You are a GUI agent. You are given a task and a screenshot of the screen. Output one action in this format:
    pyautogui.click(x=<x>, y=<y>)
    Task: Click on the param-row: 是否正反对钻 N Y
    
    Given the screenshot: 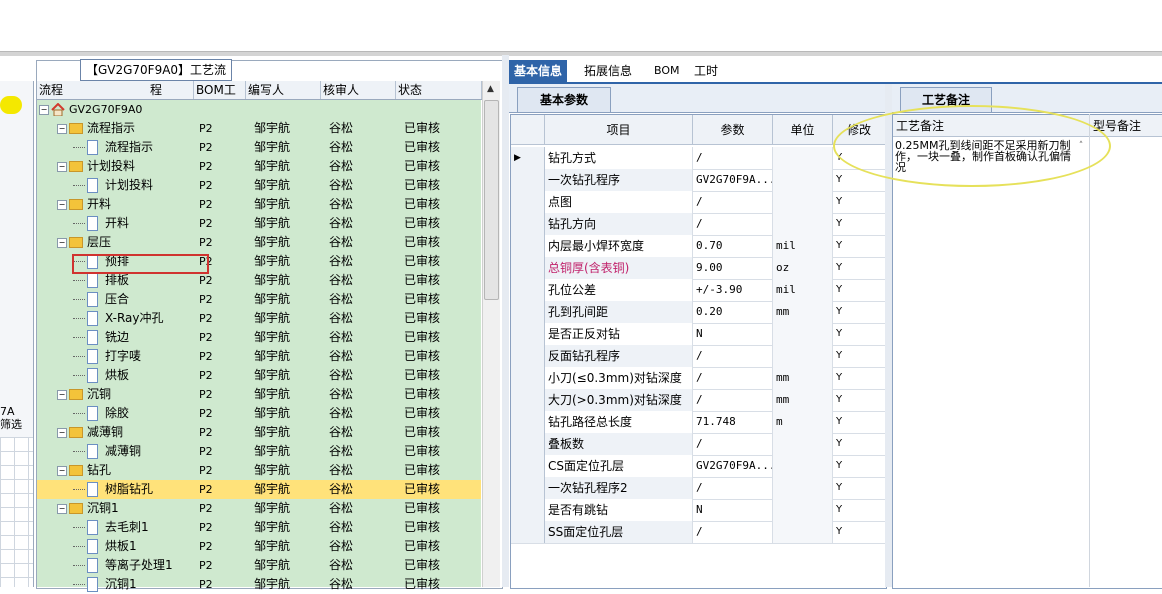 What is the action you would take?
    pyautogui.click(x=698, y=334)
    